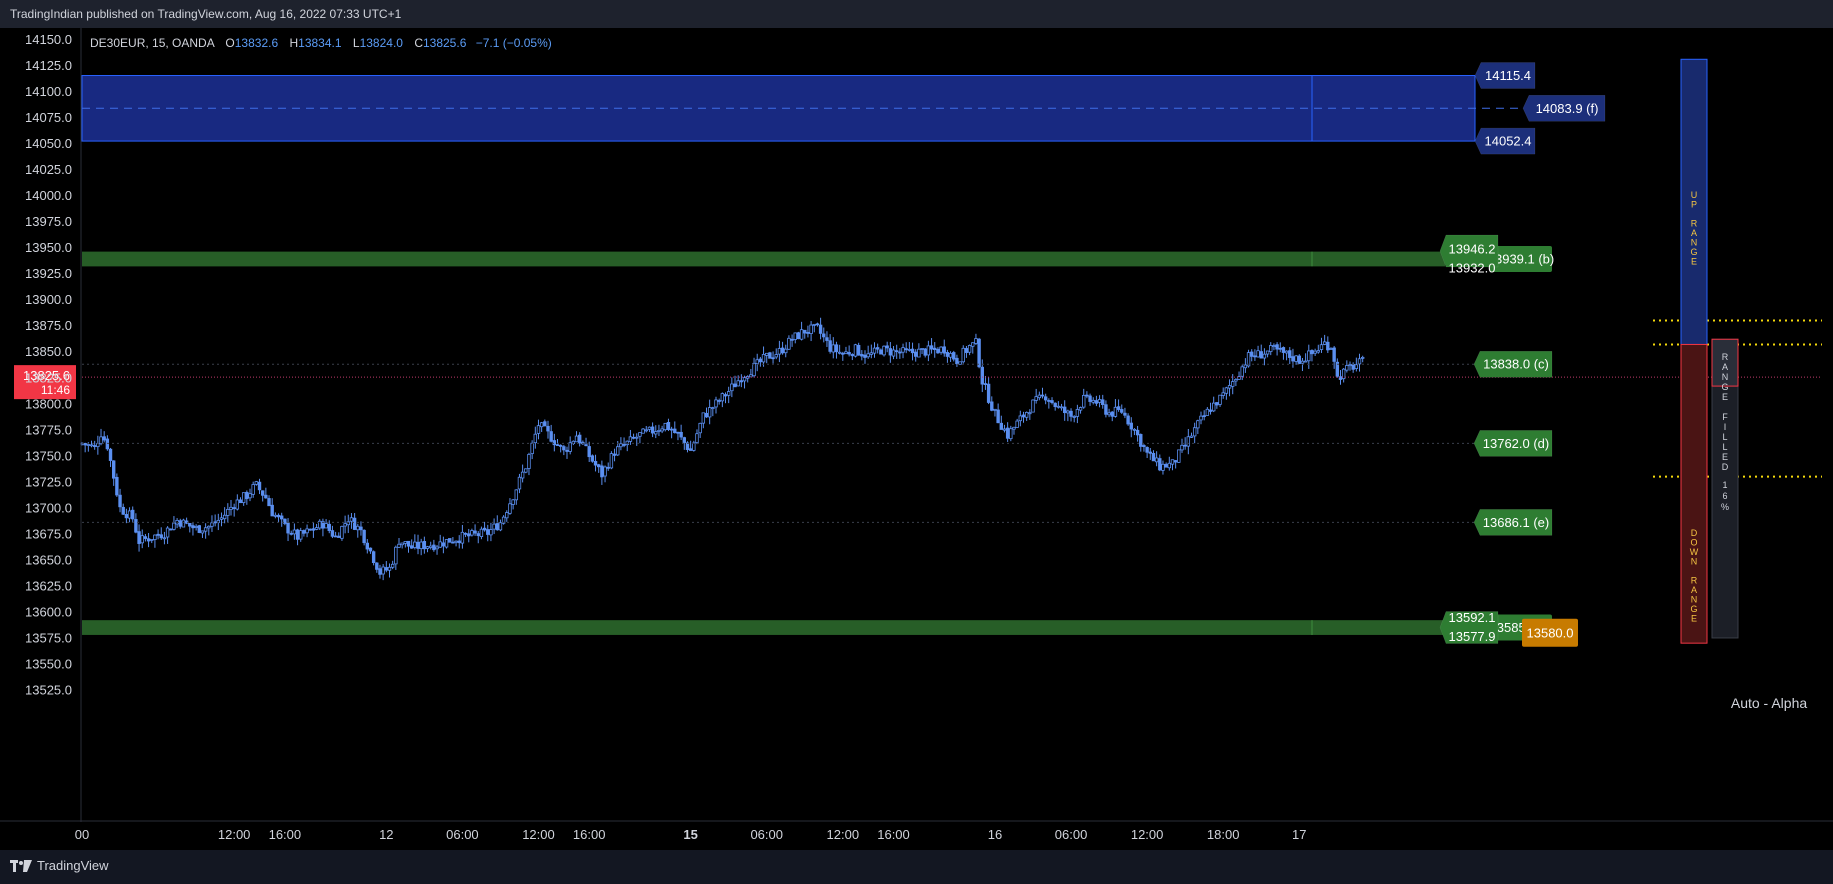 This screenshot has width=1833, height=884. What do you see at coordinates (21, 865) in the screenshot?
I see `tradingview-logo-icon` at bounding box center [21, 865].